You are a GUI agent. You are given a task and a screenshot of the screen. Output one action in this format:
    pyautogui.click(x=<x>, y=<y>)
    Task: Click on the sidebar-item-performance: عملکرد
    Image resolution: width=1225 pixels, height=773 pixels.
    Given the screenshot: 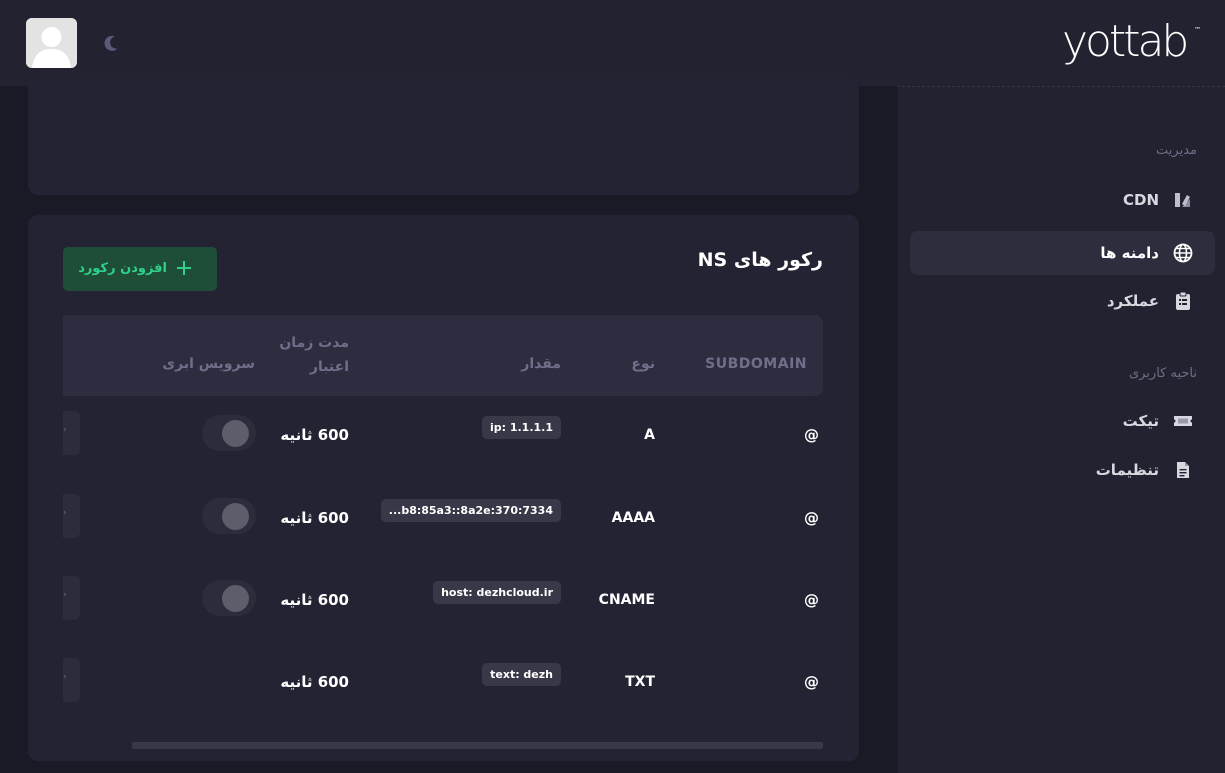 What is the action you would take?
    pyautogui.click(x=1062, y=301)
    